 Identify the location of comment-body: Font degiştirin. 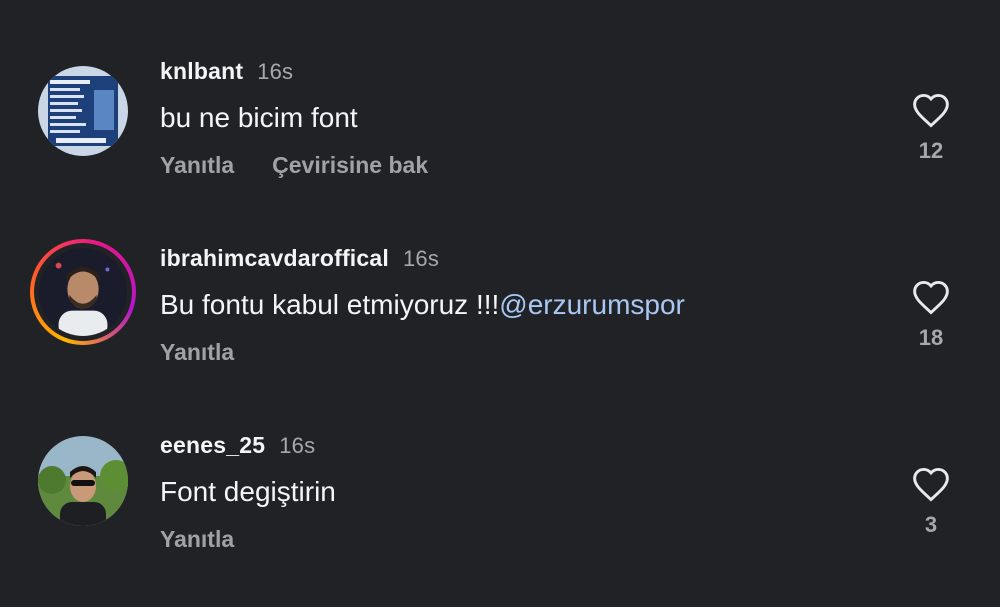
(248, 491).